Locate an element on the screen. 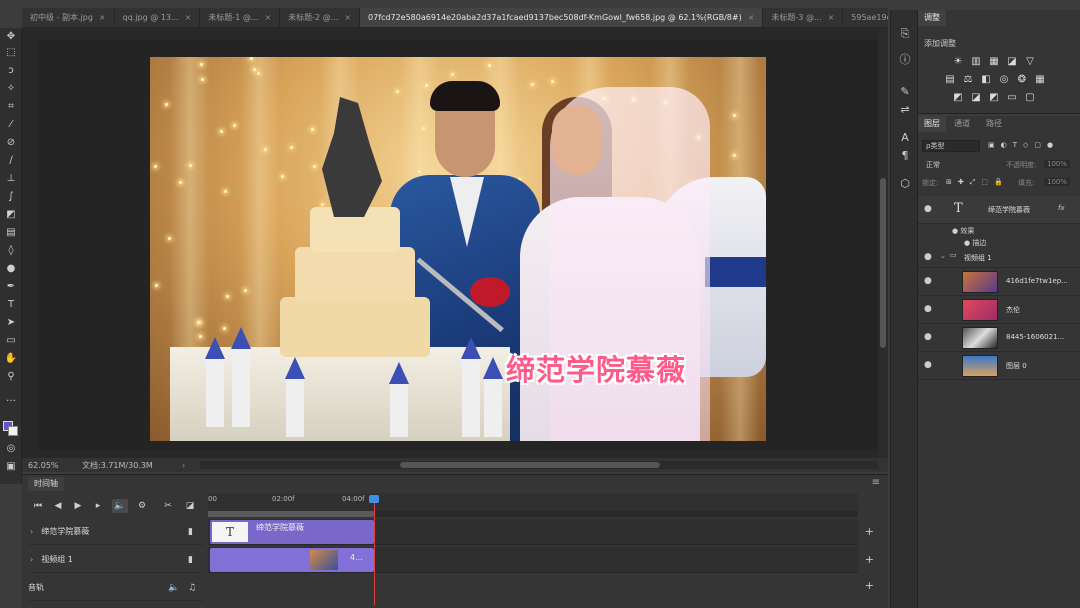 This screenshot has width=1080, height=608. marquee-tool-icon: ⬚ is located at coordinates (11, 53).